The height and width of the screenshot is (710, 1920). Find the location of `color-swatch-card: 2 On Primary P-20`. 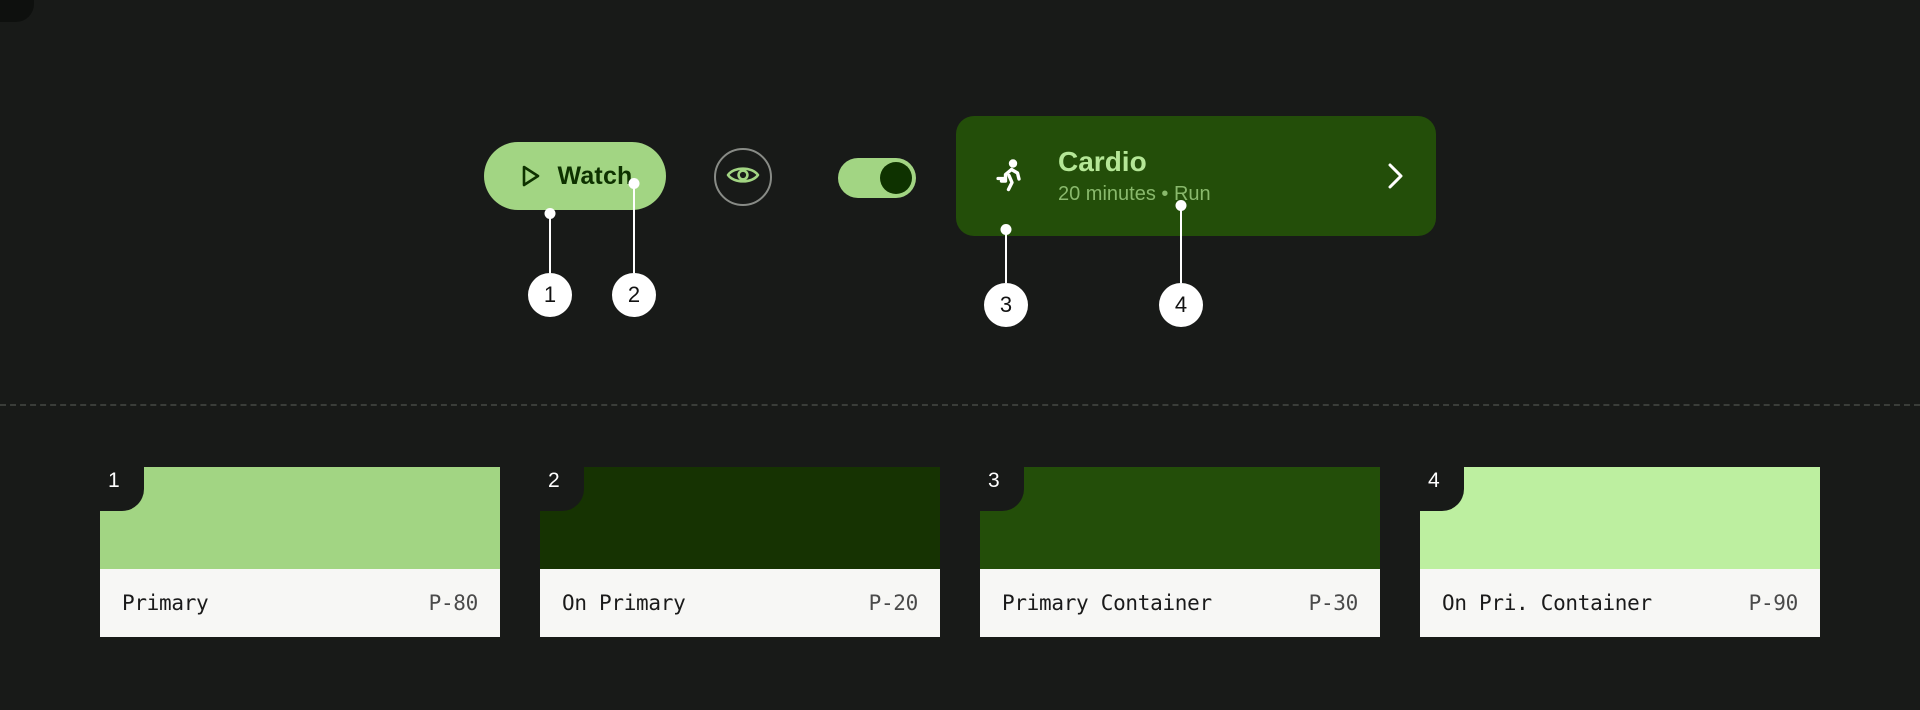

color-swatch-card: 2 On Primary P-20 is located at coordinates (740, 552).